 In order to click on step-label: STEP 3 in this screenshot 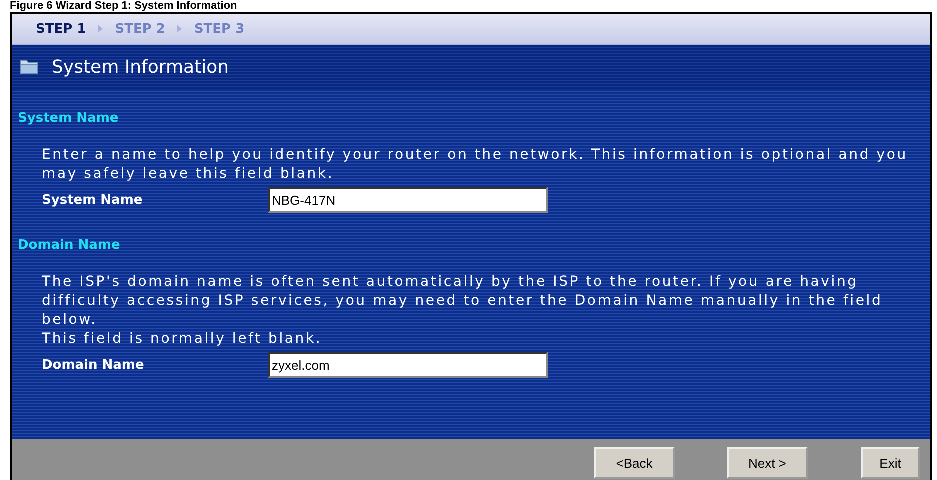, I will do `click(219, 29)`.